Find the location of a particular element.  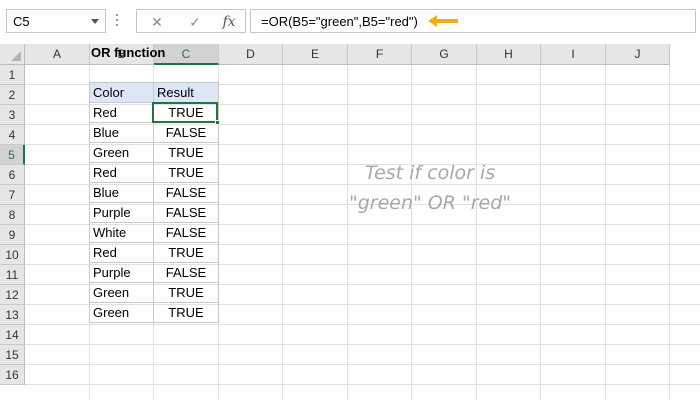

row-header-12: 12 is located at coordinates (12, 295).